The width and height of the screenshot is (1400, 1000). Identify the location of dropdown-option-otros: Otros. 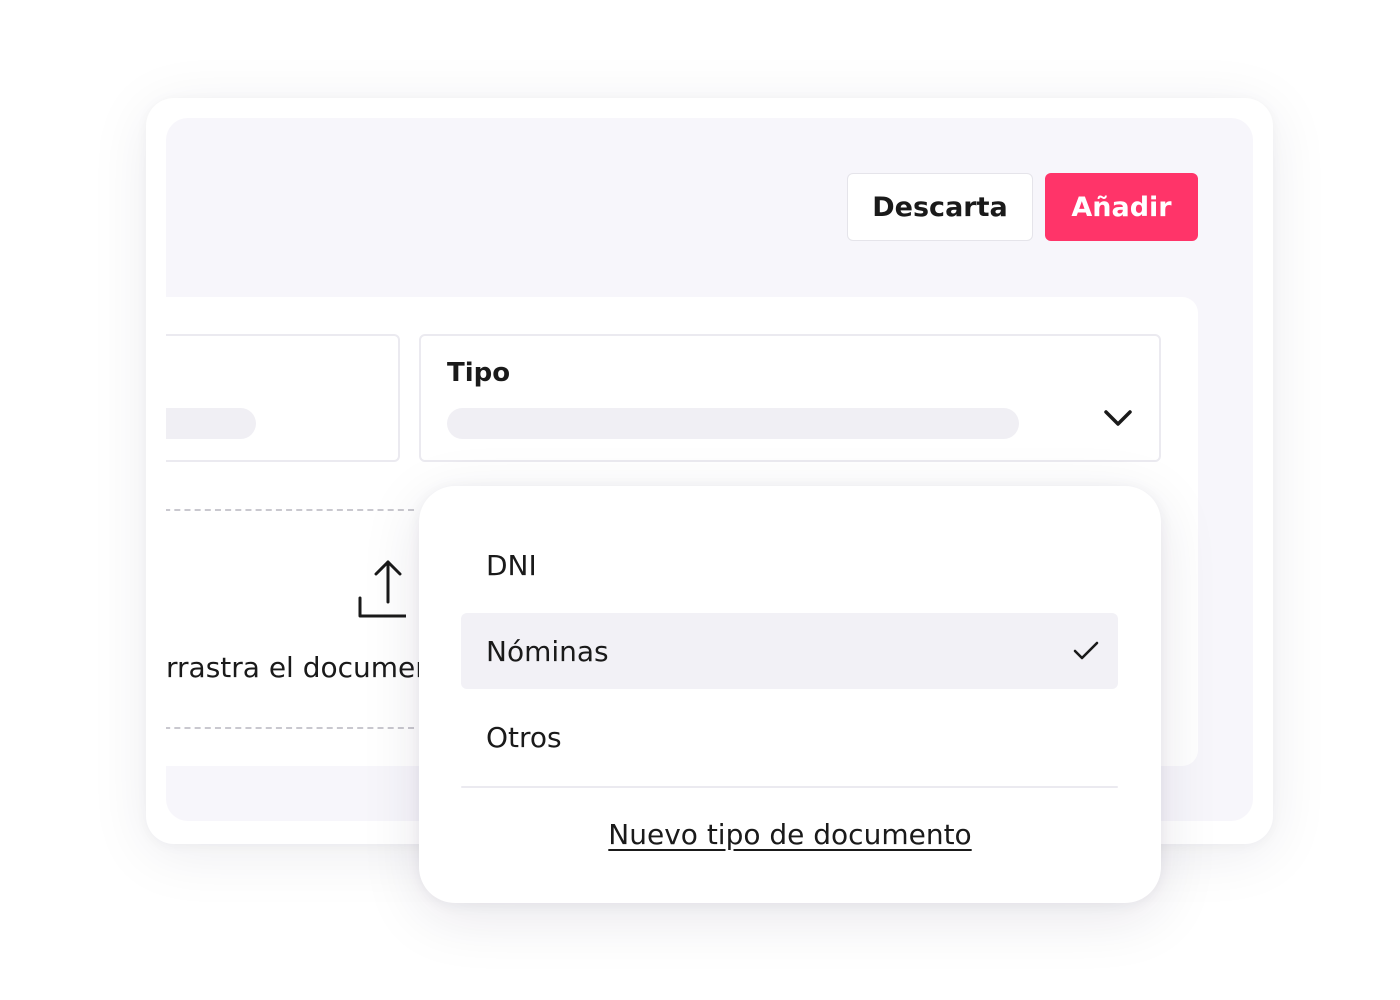
(789, 737).